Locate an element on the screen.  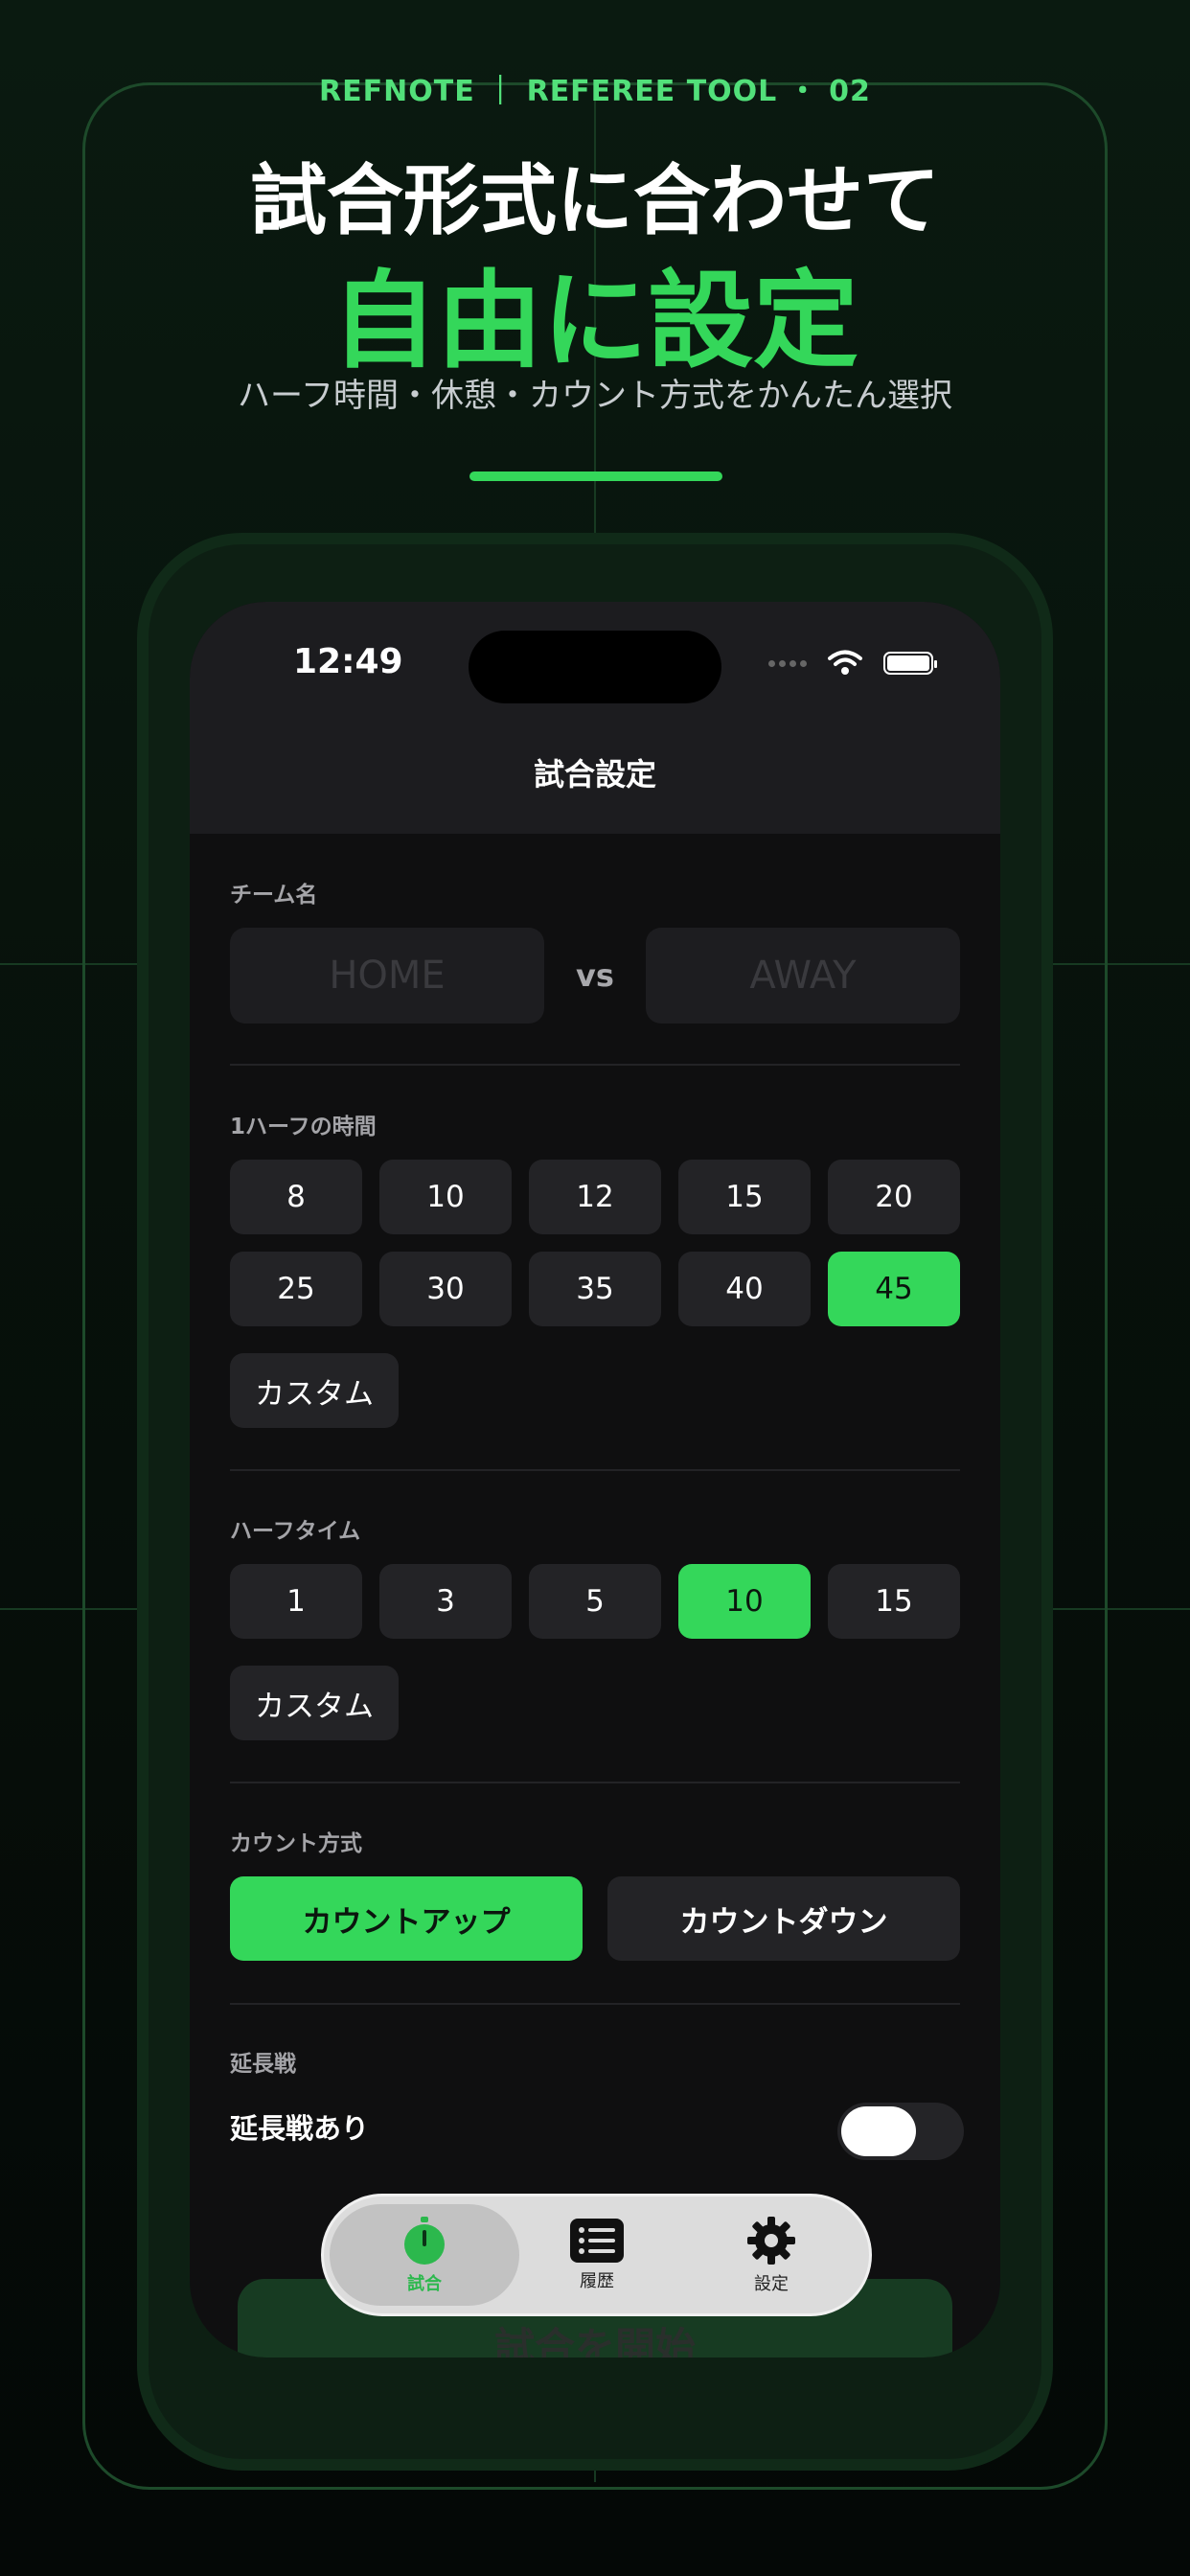
half-duration-option-8: 8 is located at coordinates (296, 1197).